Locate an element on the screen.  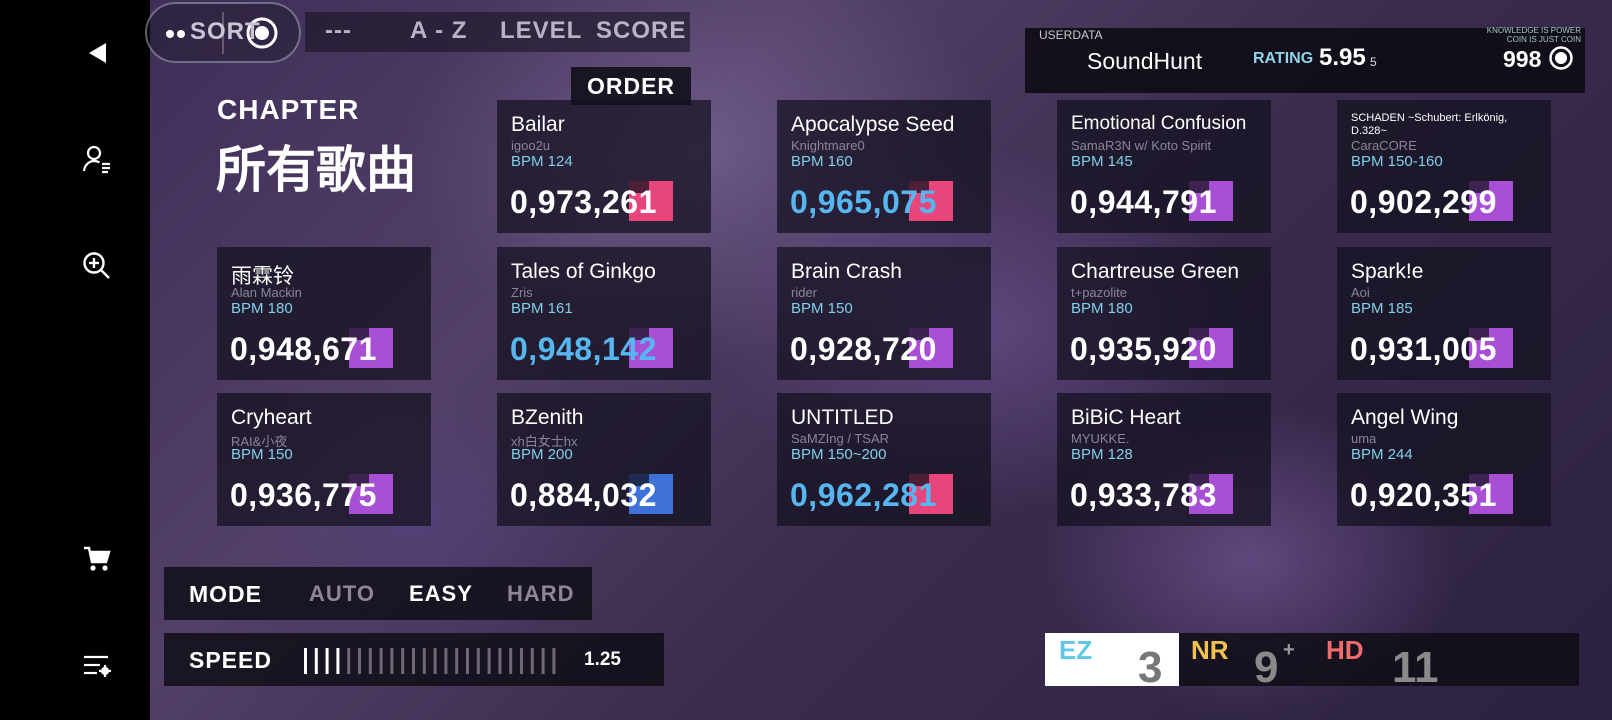
motto: KNOWLEDGE IS POWER COIN IS JUST COIN is located at coordinates (1534, 35).